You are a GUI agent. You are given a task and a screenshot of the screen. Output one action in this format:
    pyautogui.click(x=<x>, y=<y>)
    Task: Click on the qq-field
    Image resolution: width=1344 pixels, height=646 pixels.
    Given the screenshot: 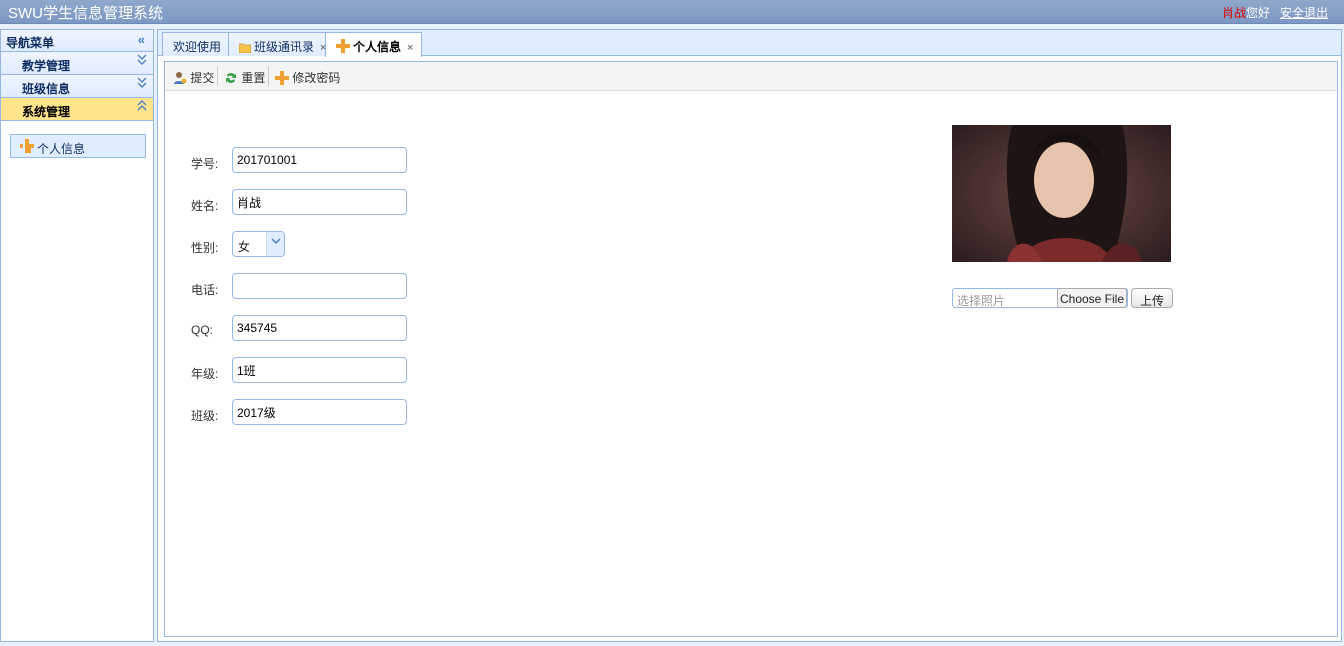 What is the action you would take?
    pyautogui.click(x=319, y=328)
    